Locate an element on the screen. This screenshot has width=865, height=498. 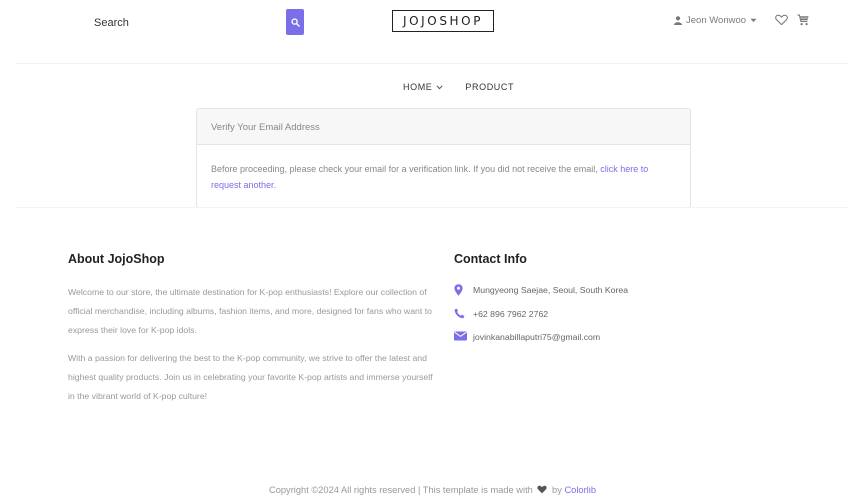
search-button is located at coordinates (295, 22).